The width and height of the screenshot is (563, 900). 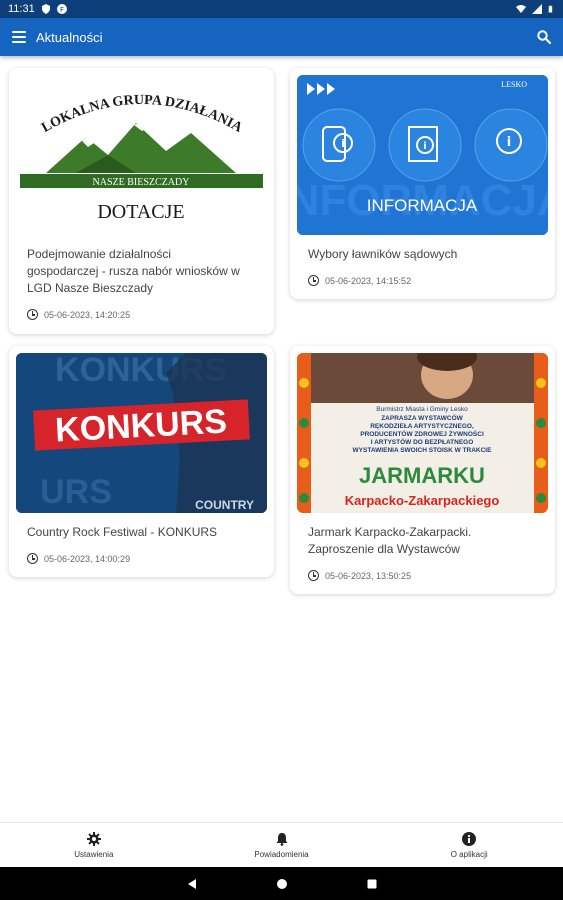 What do you see at coordinates (192, 884) in the screenshot?
I see `back-icon` at bounding box center [192, 884].